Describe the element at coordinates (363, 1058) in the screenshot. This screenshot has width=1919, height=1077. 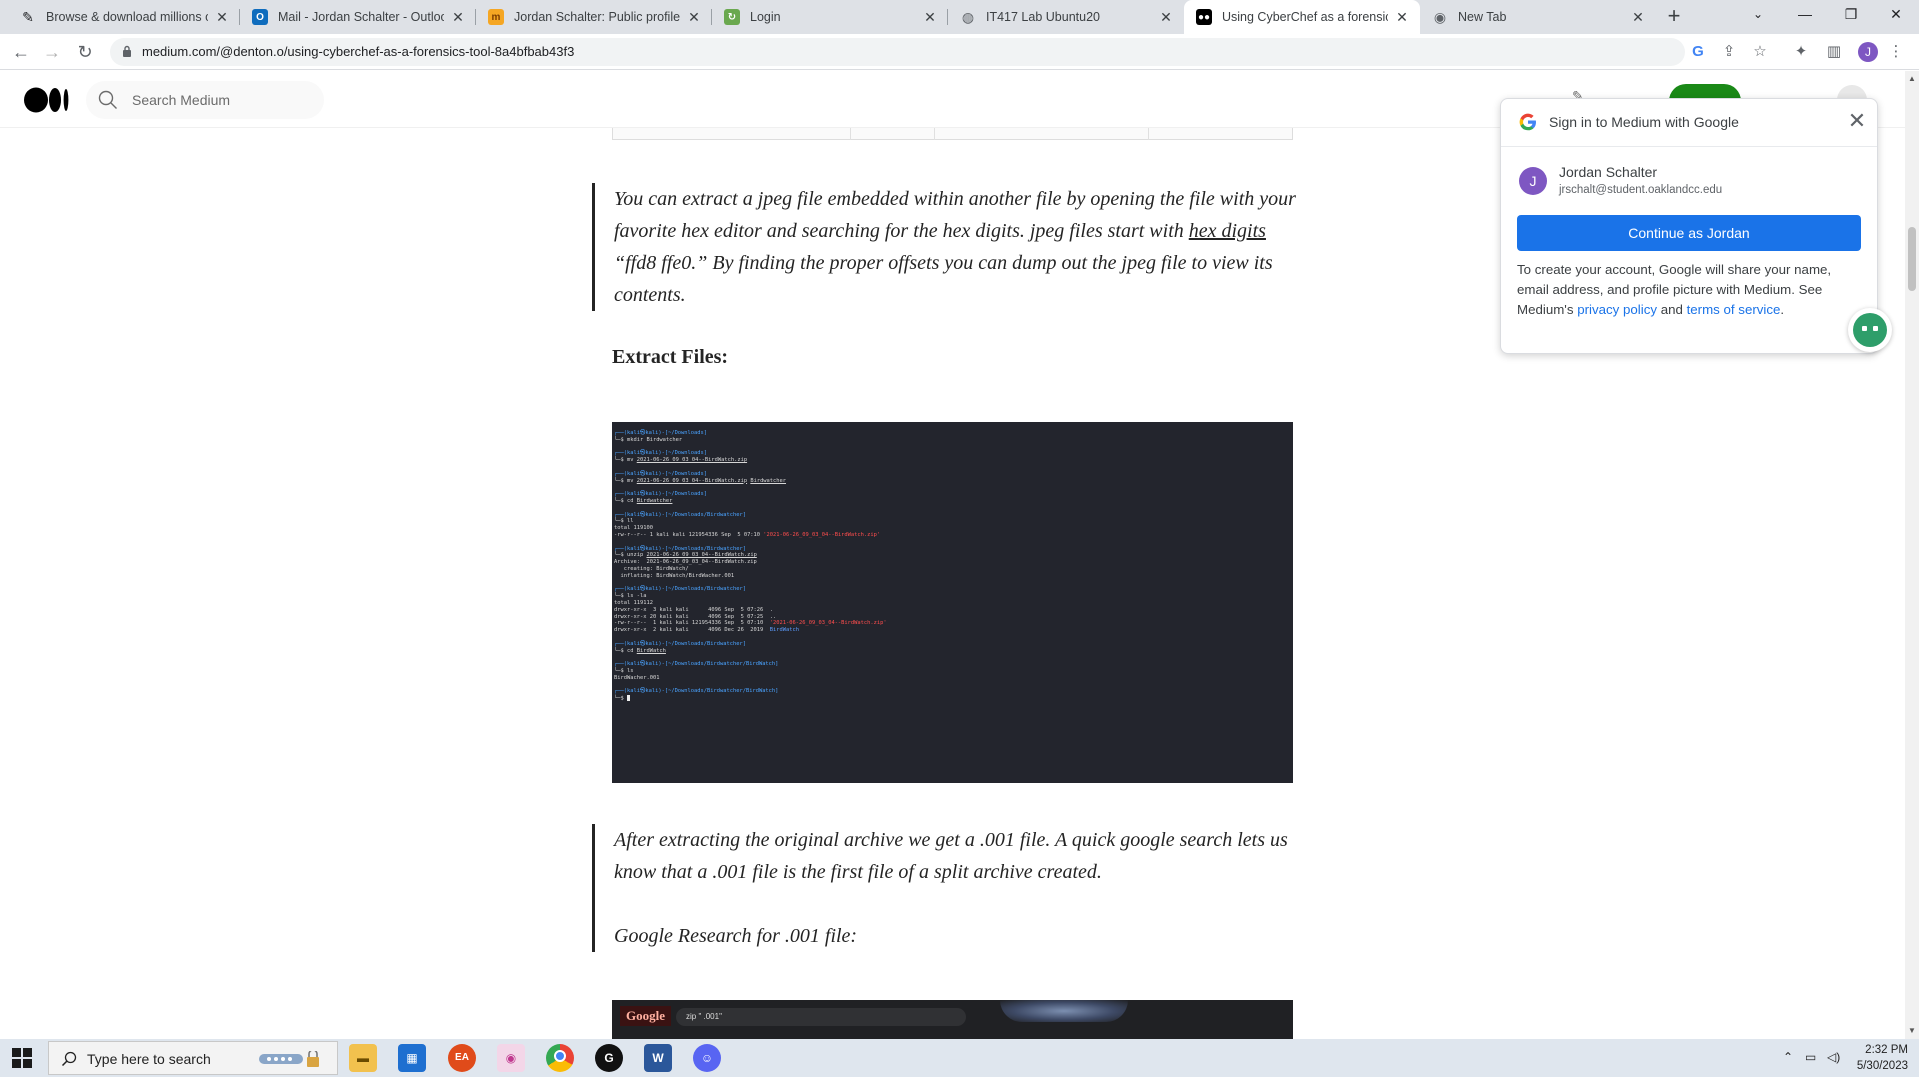
I see `file-explorer-icon: ▬` at that location.